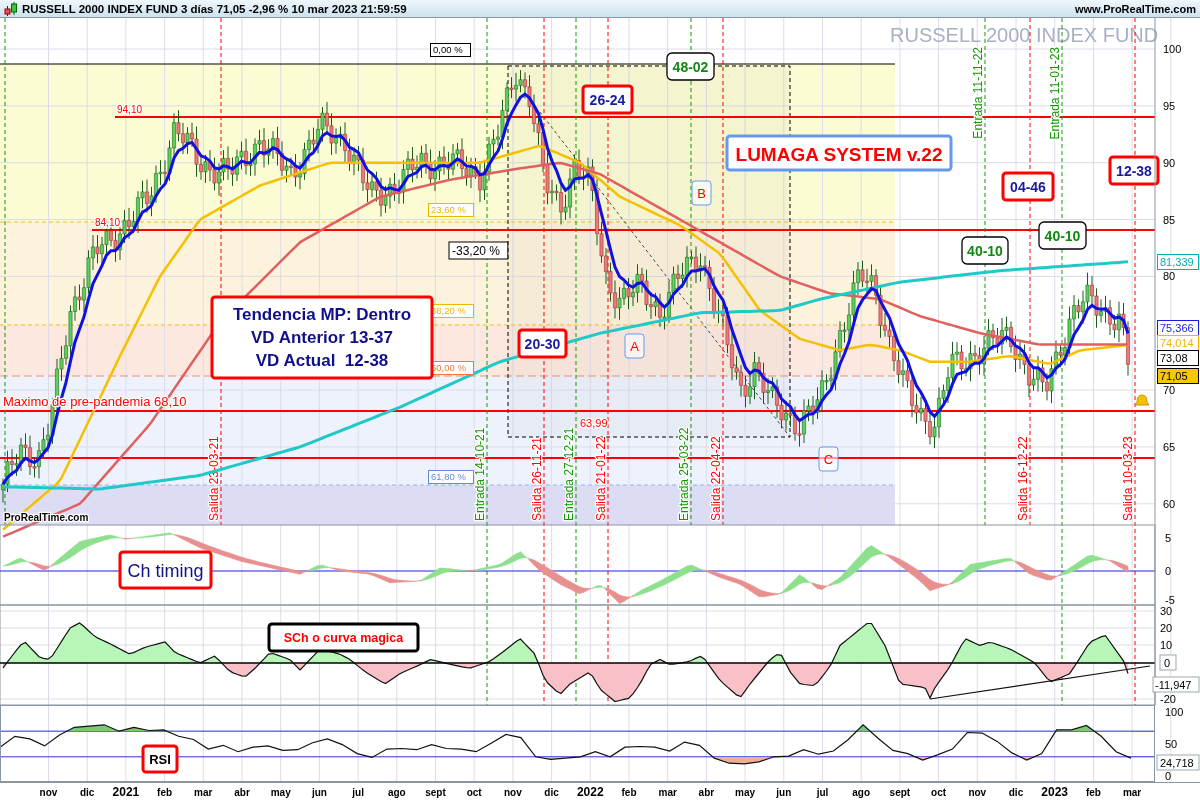  I want to click on signal-label: Salida 10-03-23, so click(1128, 478).